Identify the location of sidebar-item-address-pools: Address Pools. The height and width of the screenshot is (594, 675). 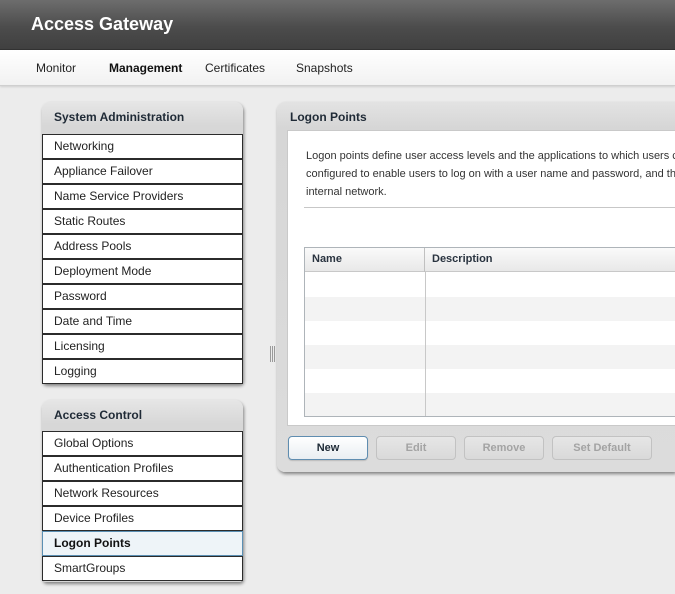
(142, 246).